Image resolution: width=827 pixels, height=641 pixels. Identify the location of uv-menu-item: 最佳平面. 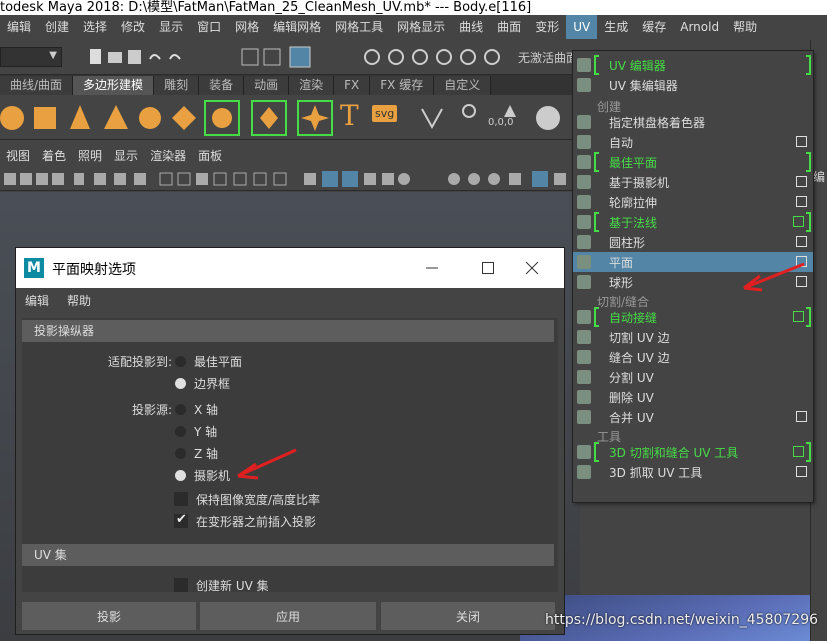
(693, 162).